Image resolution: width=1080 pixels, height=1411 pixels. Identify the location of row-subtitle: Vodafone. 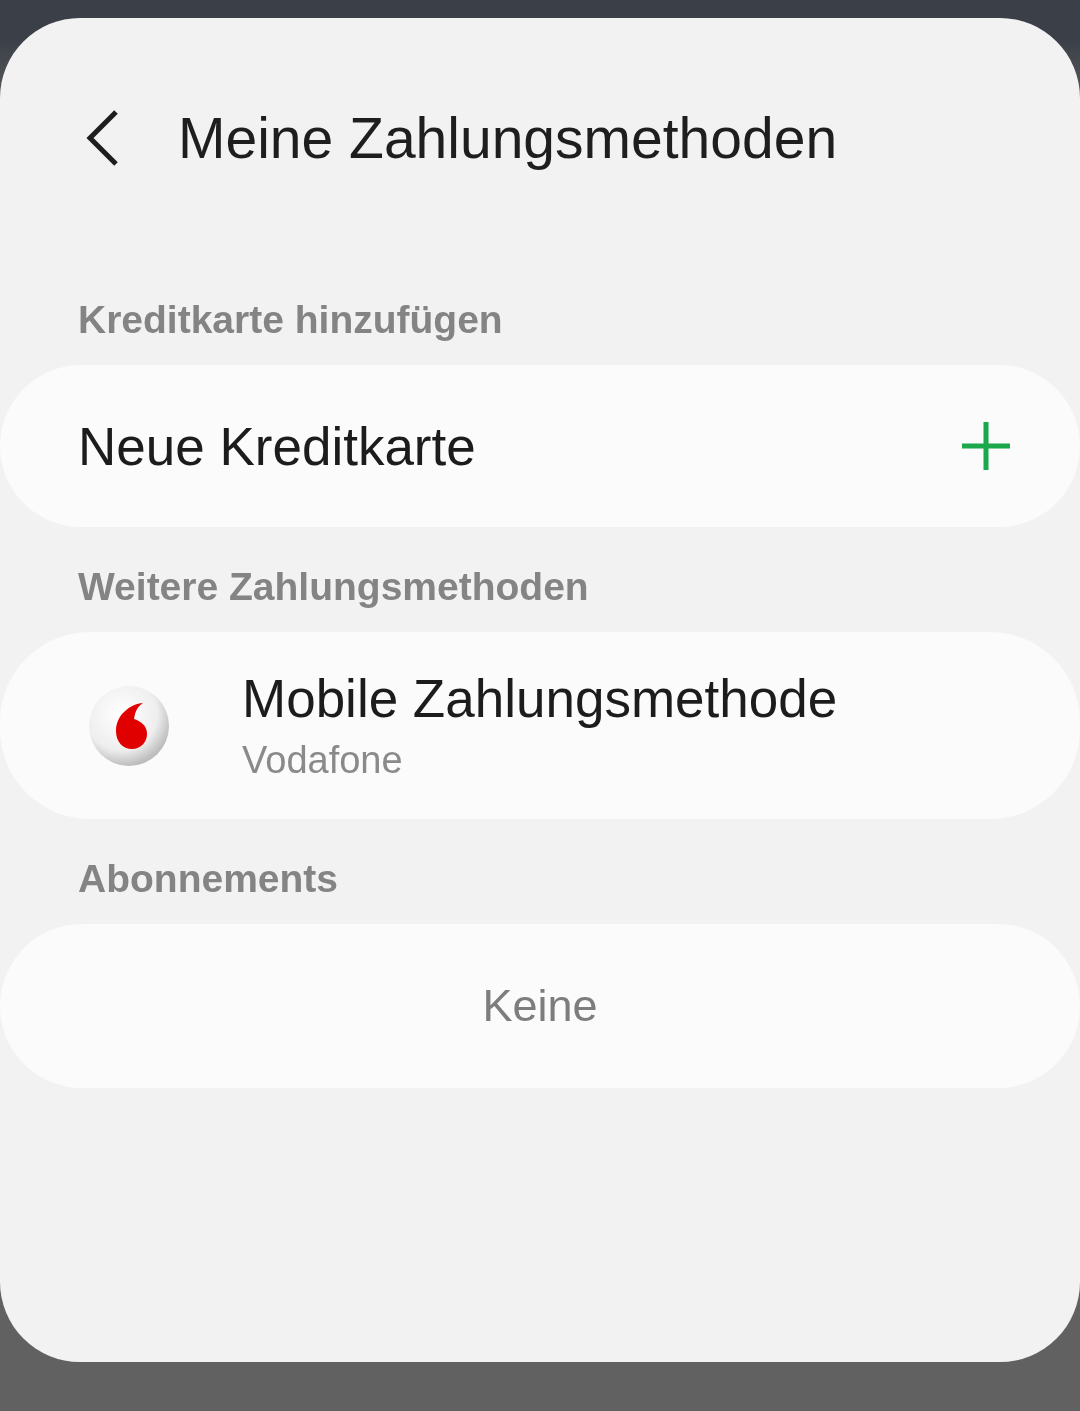
(323, 760).